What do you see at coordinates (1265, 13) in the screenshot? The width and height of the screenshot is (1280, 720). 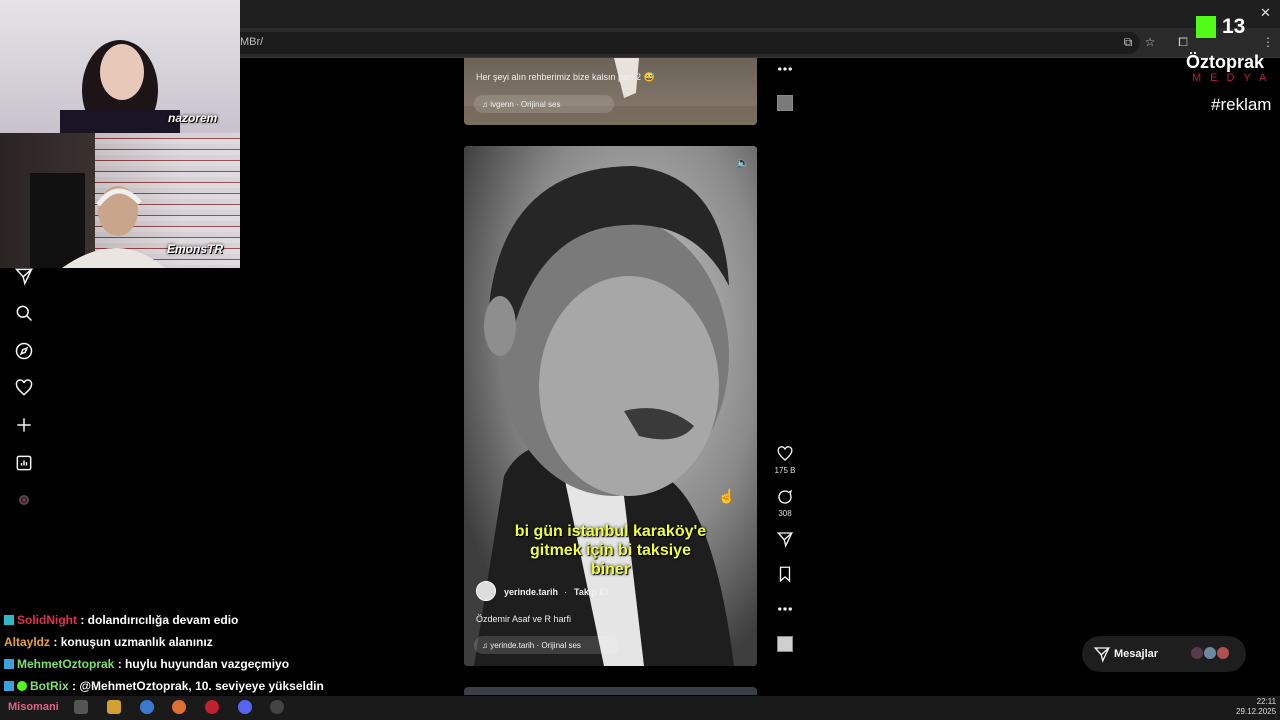 I see `window-close-icon: ✕` at bounding box center [1265, 13].